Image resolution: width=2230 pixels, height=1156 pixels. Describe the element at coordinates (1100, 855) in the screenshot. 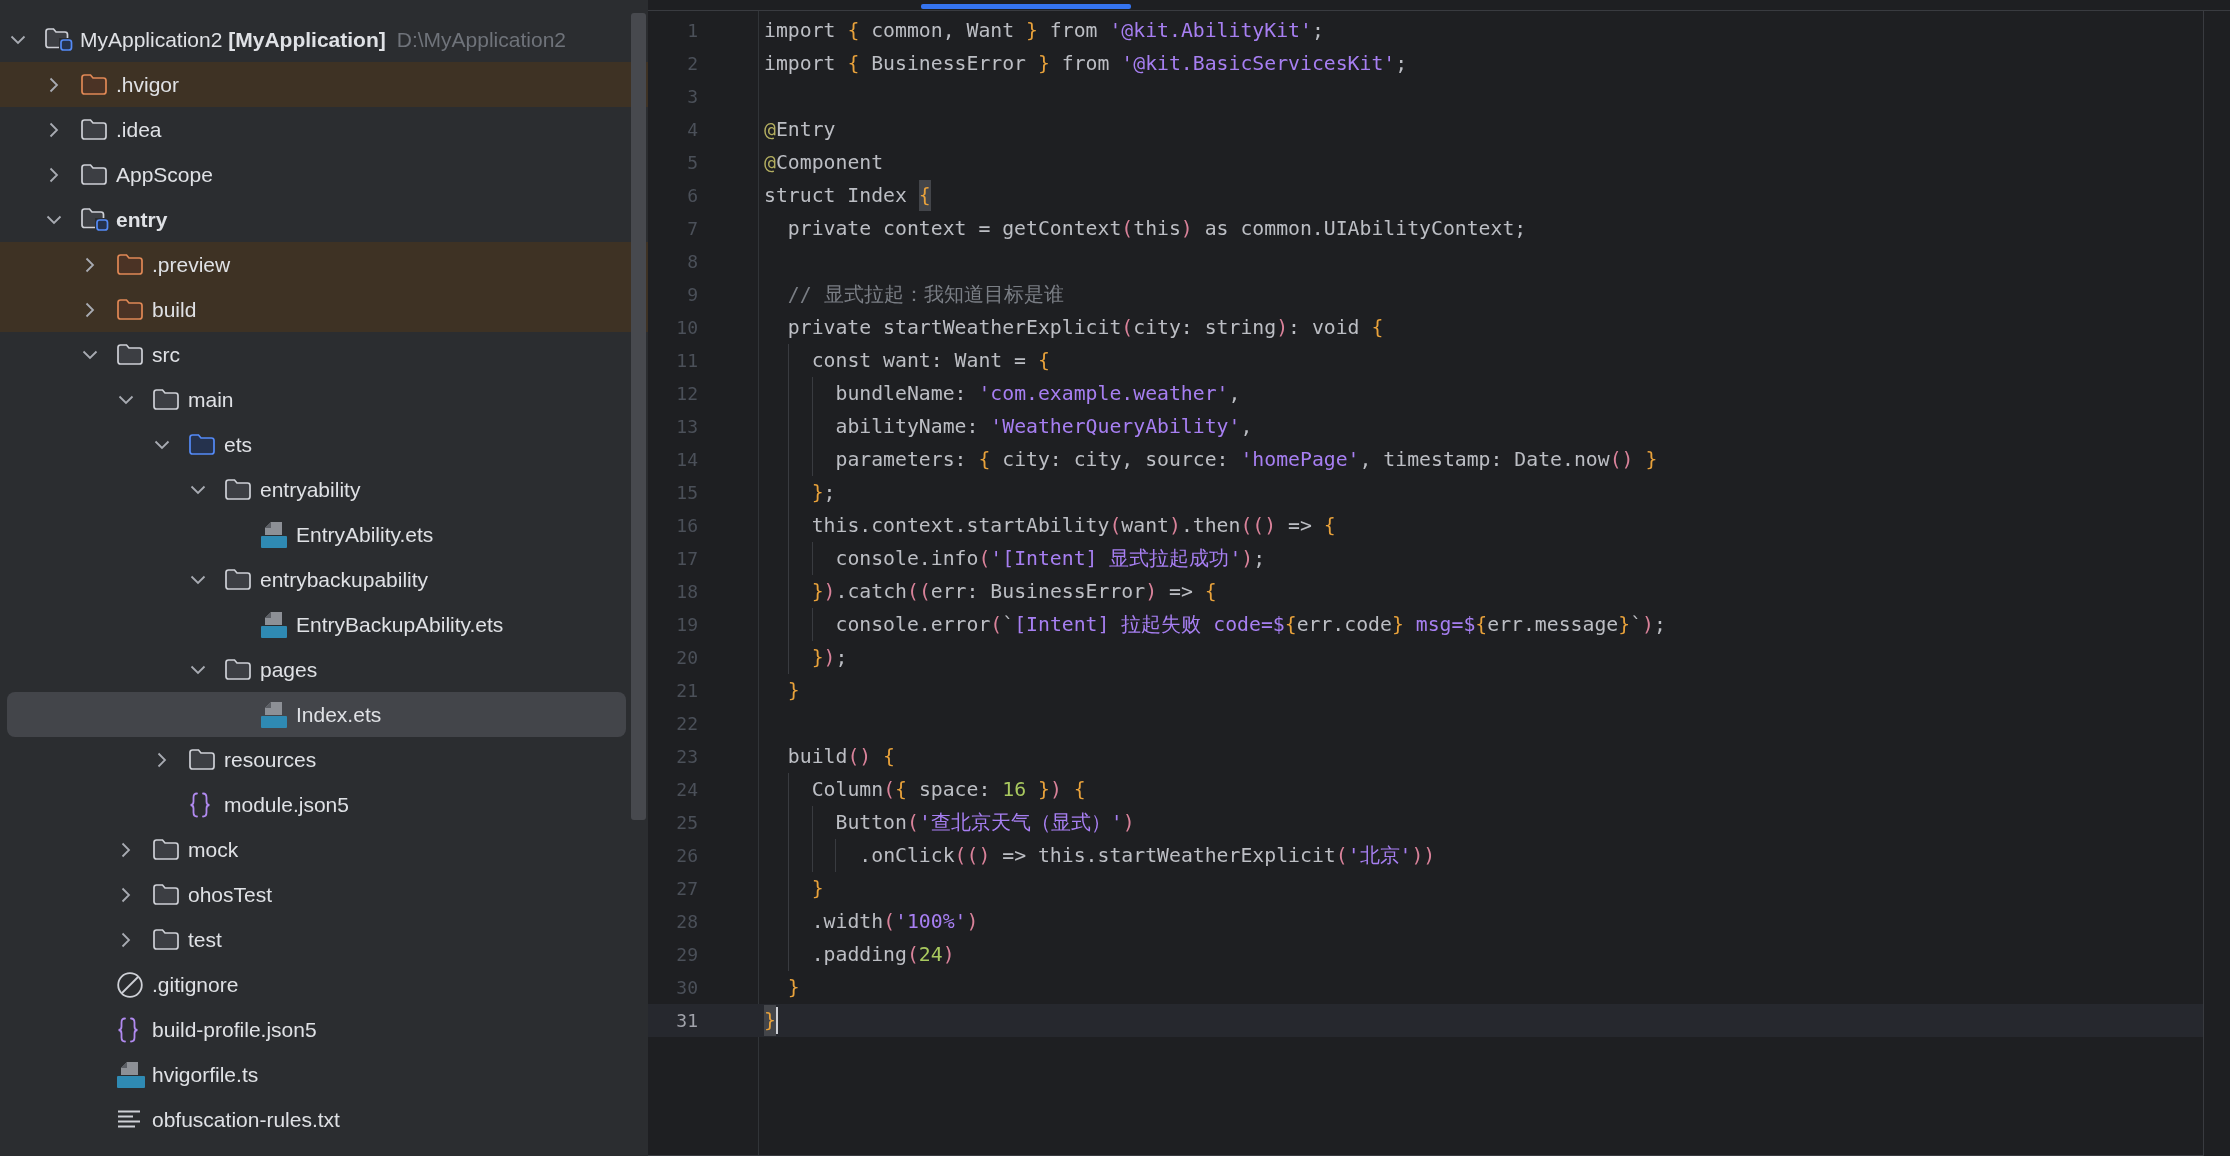

I see `code-line: .onClick(() => this.startWeatherExplicit('北京'))` at that location.